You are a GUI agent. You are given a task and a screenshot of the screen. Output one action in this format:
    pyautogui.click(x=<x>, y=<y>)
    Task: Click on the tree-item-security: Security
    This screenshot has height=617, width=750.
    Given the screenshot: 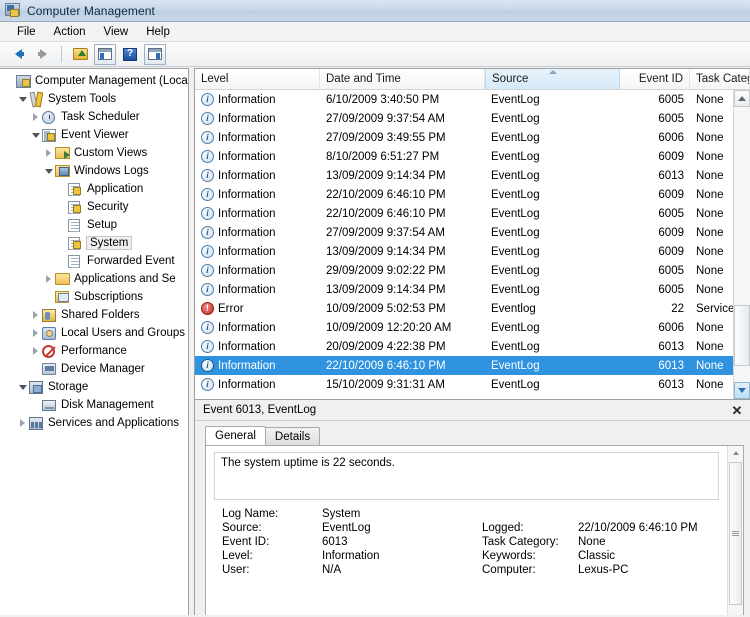 What is the action you would take?
    pyautogui.click(x=94, y=207)
    